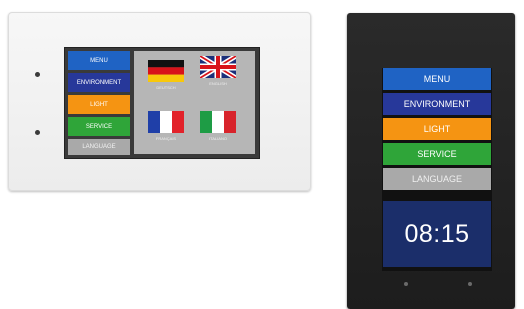 The height and width of the screenshot is (309, 524). I want to click on language-option-french: FRANÇAIS, so click(166, 126).